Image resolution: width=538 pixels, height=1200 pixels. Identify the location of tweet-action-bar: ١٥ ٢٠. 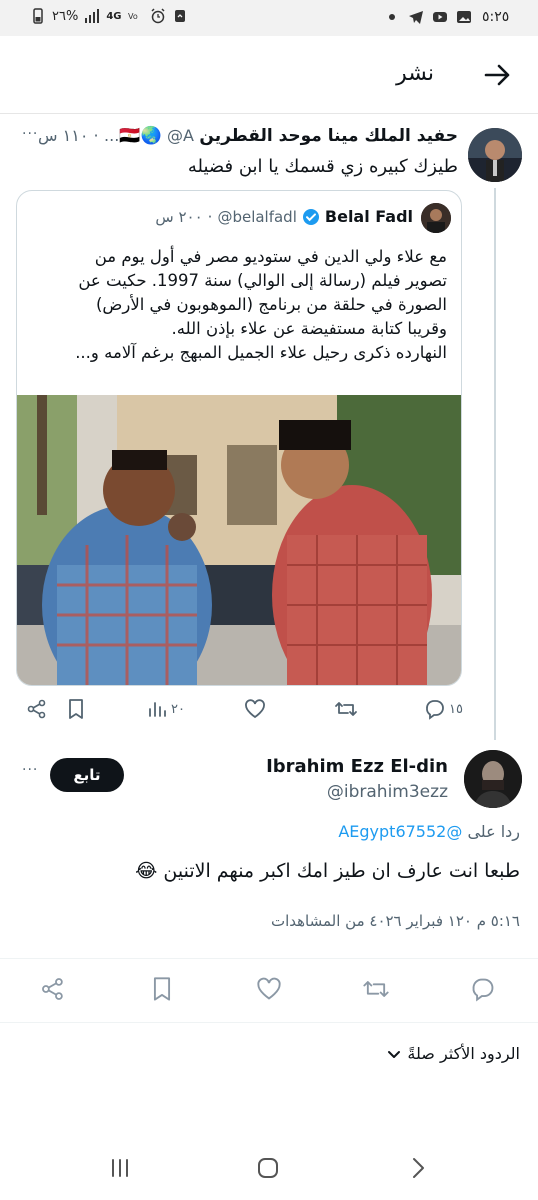
(269, 712).